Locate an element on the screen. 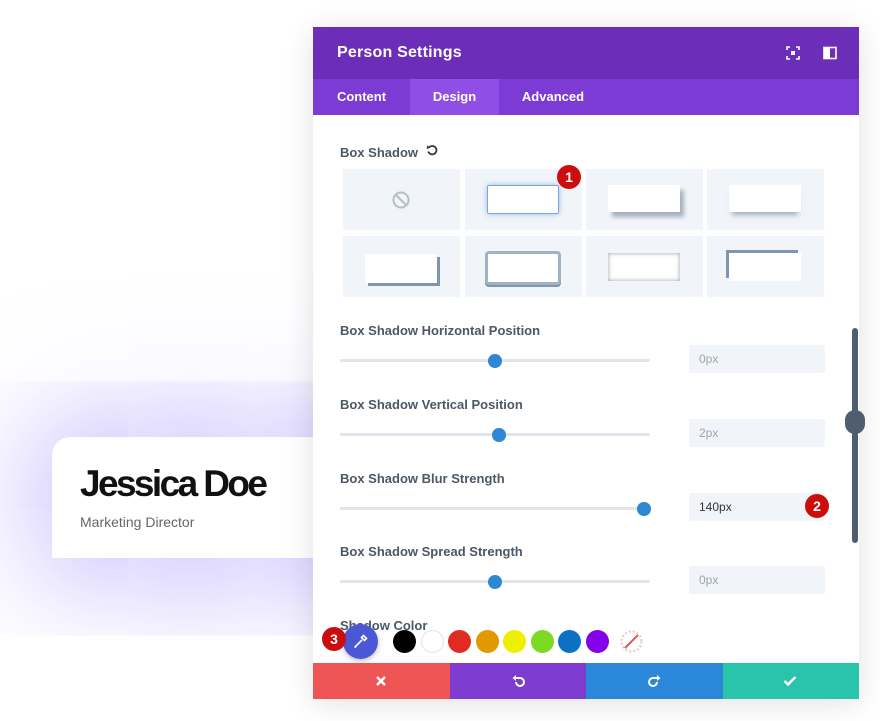 The image size is (880, 721). cancel-button is located at coordinates (381, 681).